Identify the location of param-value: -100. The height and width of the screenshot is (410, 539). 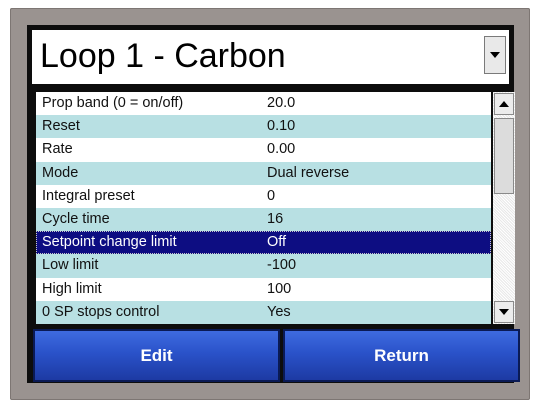
(282, 265).